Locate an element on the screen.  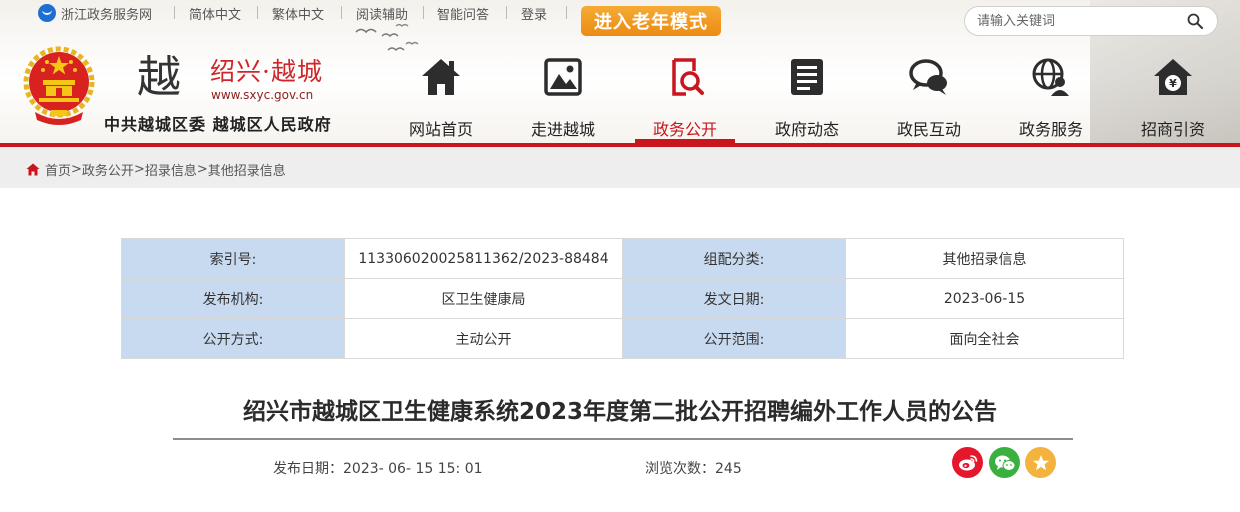
wechat-share-button is located at coordinates (1004, 462).